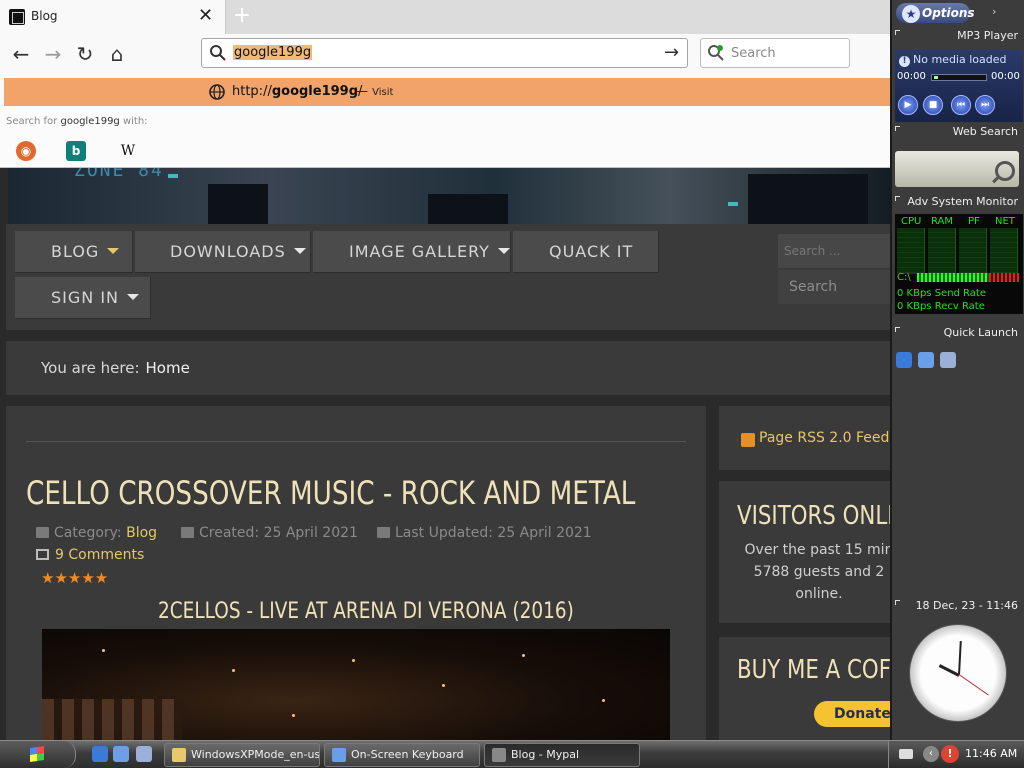 The height and width of the screenshot is (768, 1024). What do you see at coordinates (113, 17) in the screenshot?
I see `tab-blog: Blog ✕` at bounding box center [113, 17].